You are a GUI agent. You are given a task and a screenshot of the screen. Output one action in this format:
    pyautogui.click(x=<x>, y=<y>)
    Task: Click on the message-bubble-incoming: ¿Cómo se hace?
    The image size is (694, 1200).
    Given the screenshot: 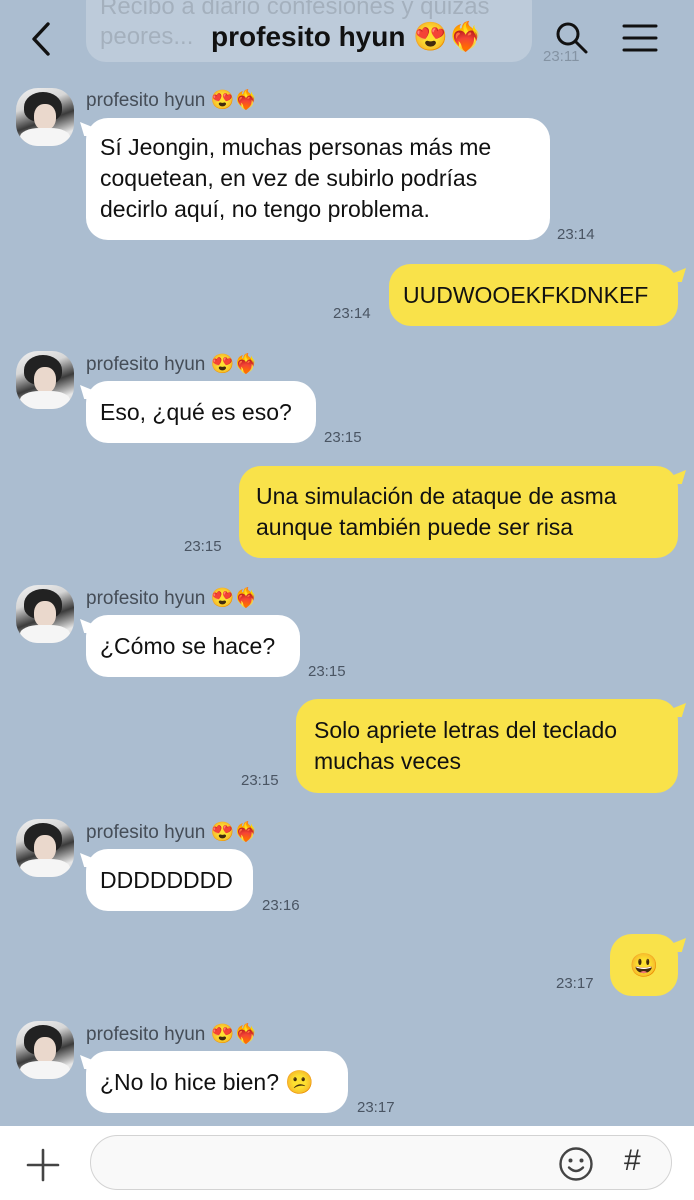 What is the action you would take?
    pyautogui.click(x=193, y=646)
    